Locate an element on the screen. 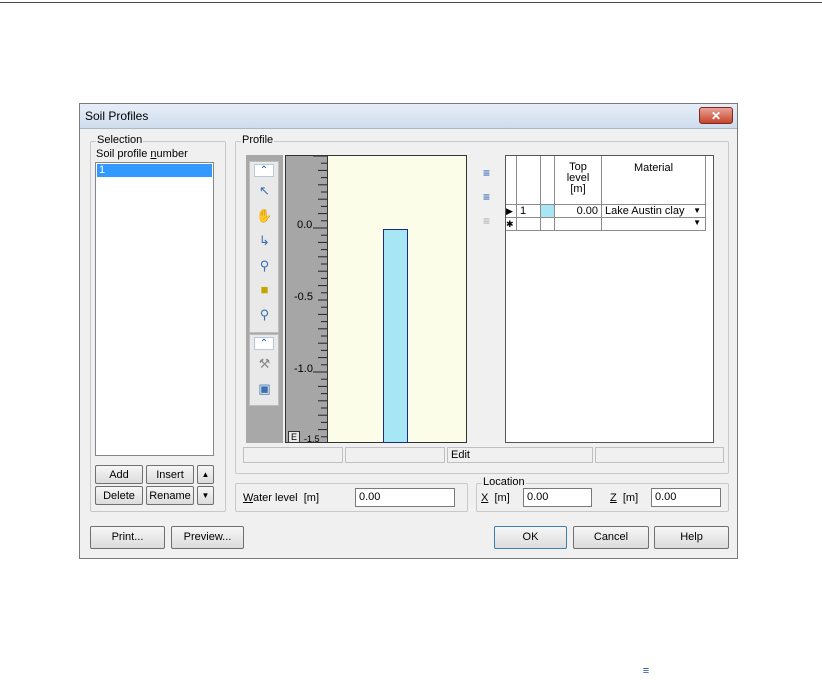 The image size is (822, 680). top-divider-line is located at coordinates (411, 2).